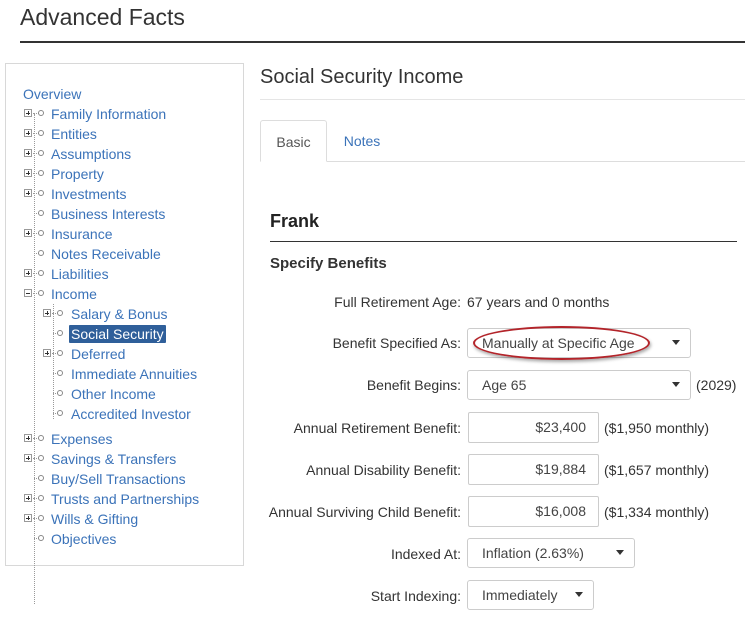 Image resolution: width=745 pixels, height=620 pixels. What do you see at coordinates (364, 512) in the screenshot?
I see `annual-surviving-child-benefit-label: Annual Surviving Child Benefit:` at bounding box center [364, 512].